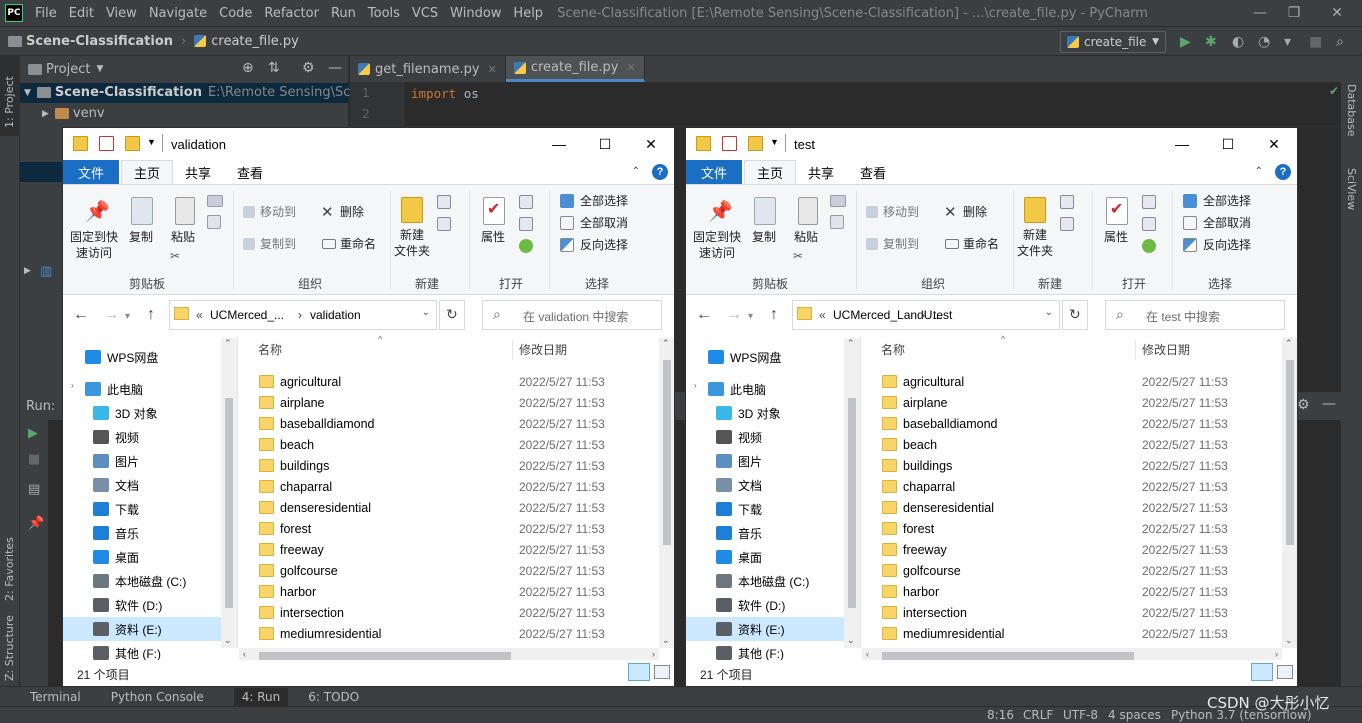 This screenshot has height=723, width=1362. What do you see at coordinates (68, 69) in the screenshot?
I see `project-view-select: Project` at bounding box center [68, 69].